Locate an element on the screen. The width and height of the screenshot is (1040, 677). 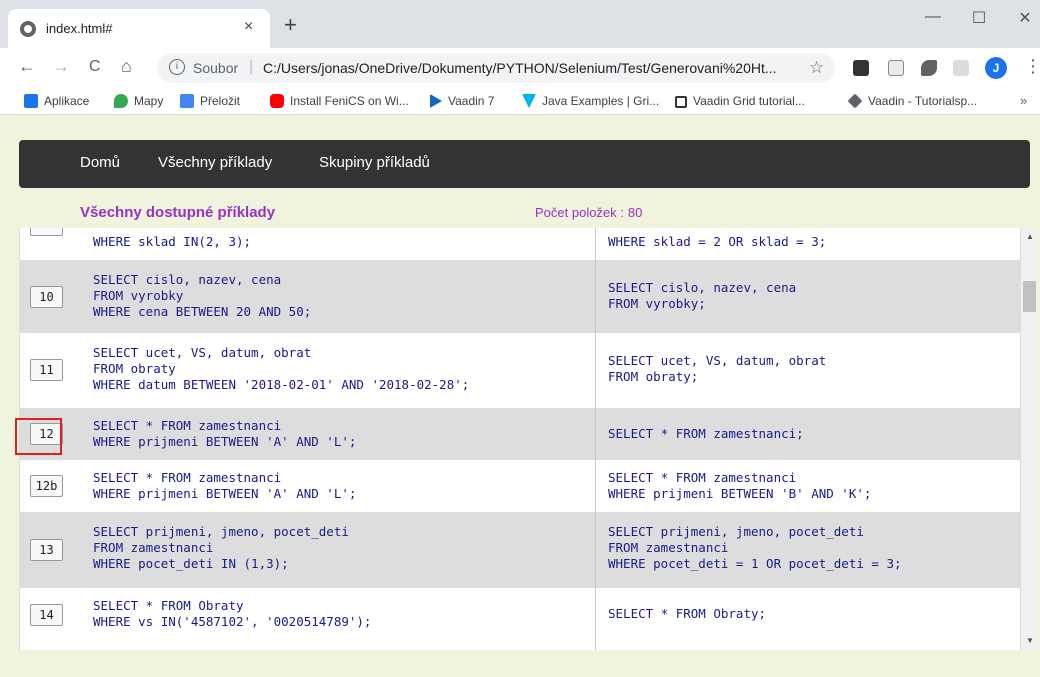
site-navbar: Domů Všechny příklady Skupiny příkladů is located at coordinates (524, 164).